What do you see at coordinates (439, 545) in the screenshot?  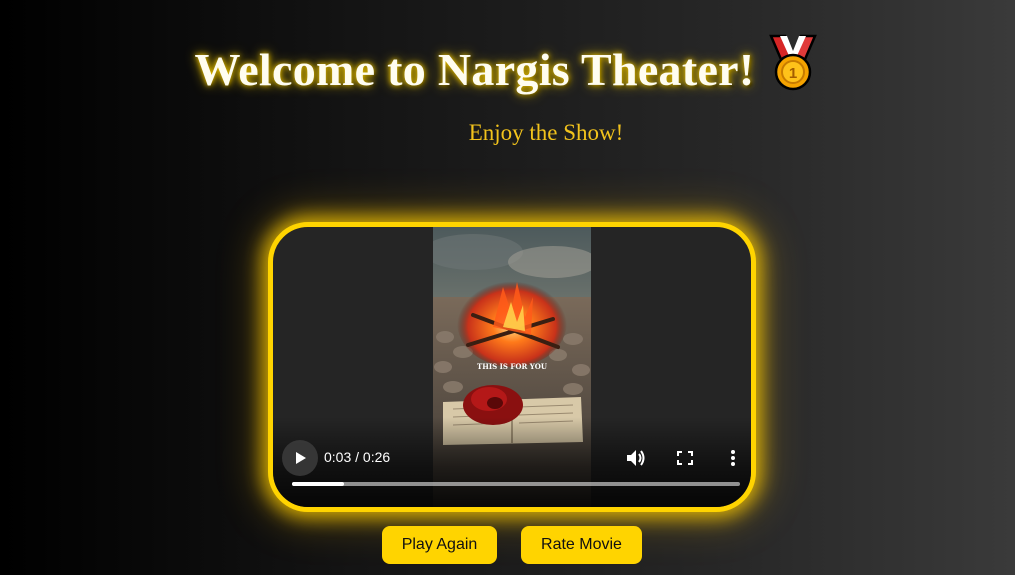 I see `play-again-button: Play Again` at bounding box center [439, 545].